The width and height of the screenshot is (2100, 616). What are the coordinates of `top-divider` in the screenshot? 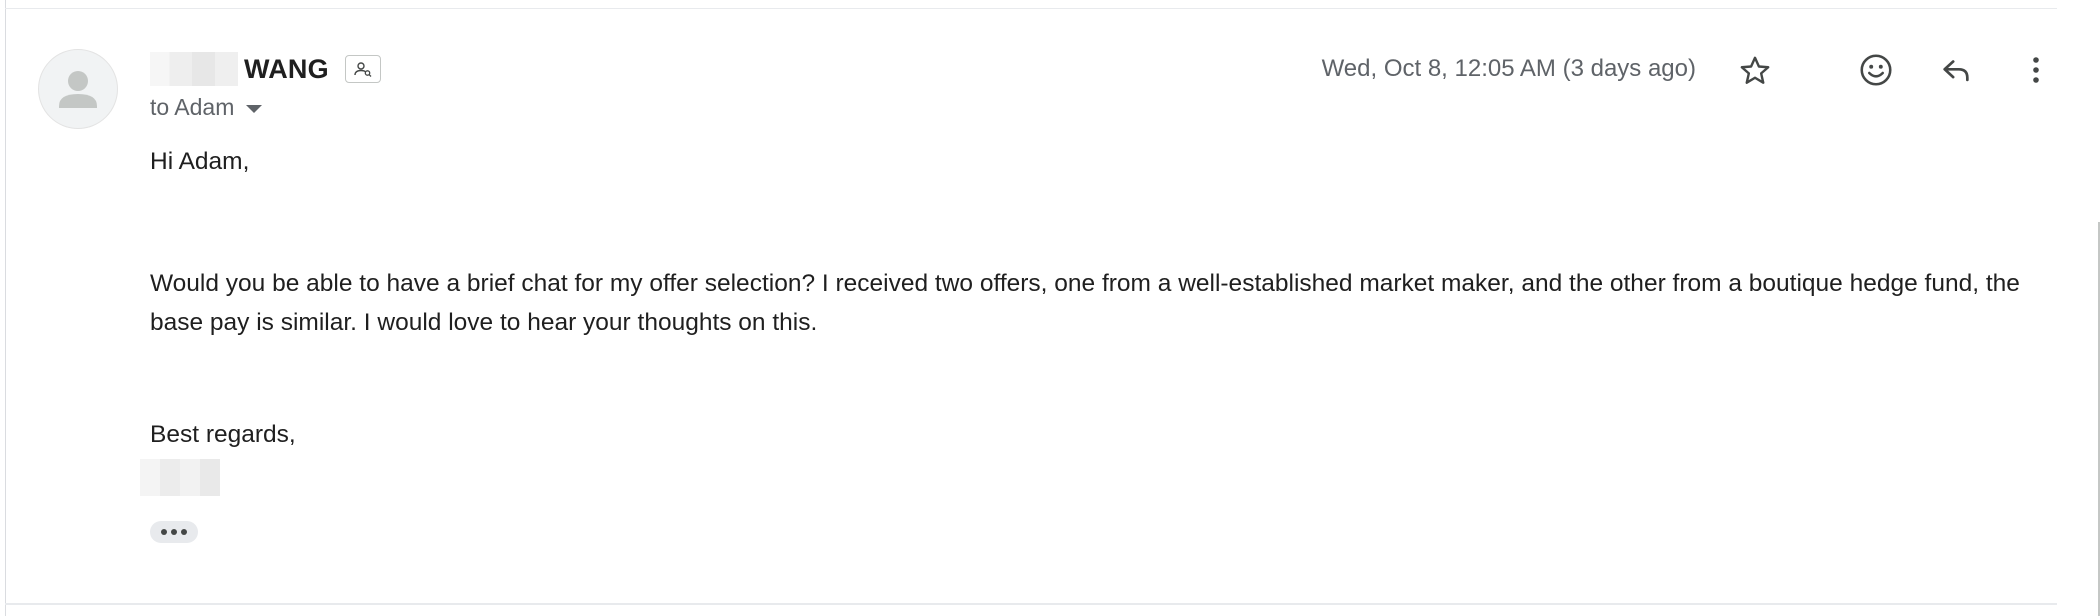 It's located at (1031, 8).